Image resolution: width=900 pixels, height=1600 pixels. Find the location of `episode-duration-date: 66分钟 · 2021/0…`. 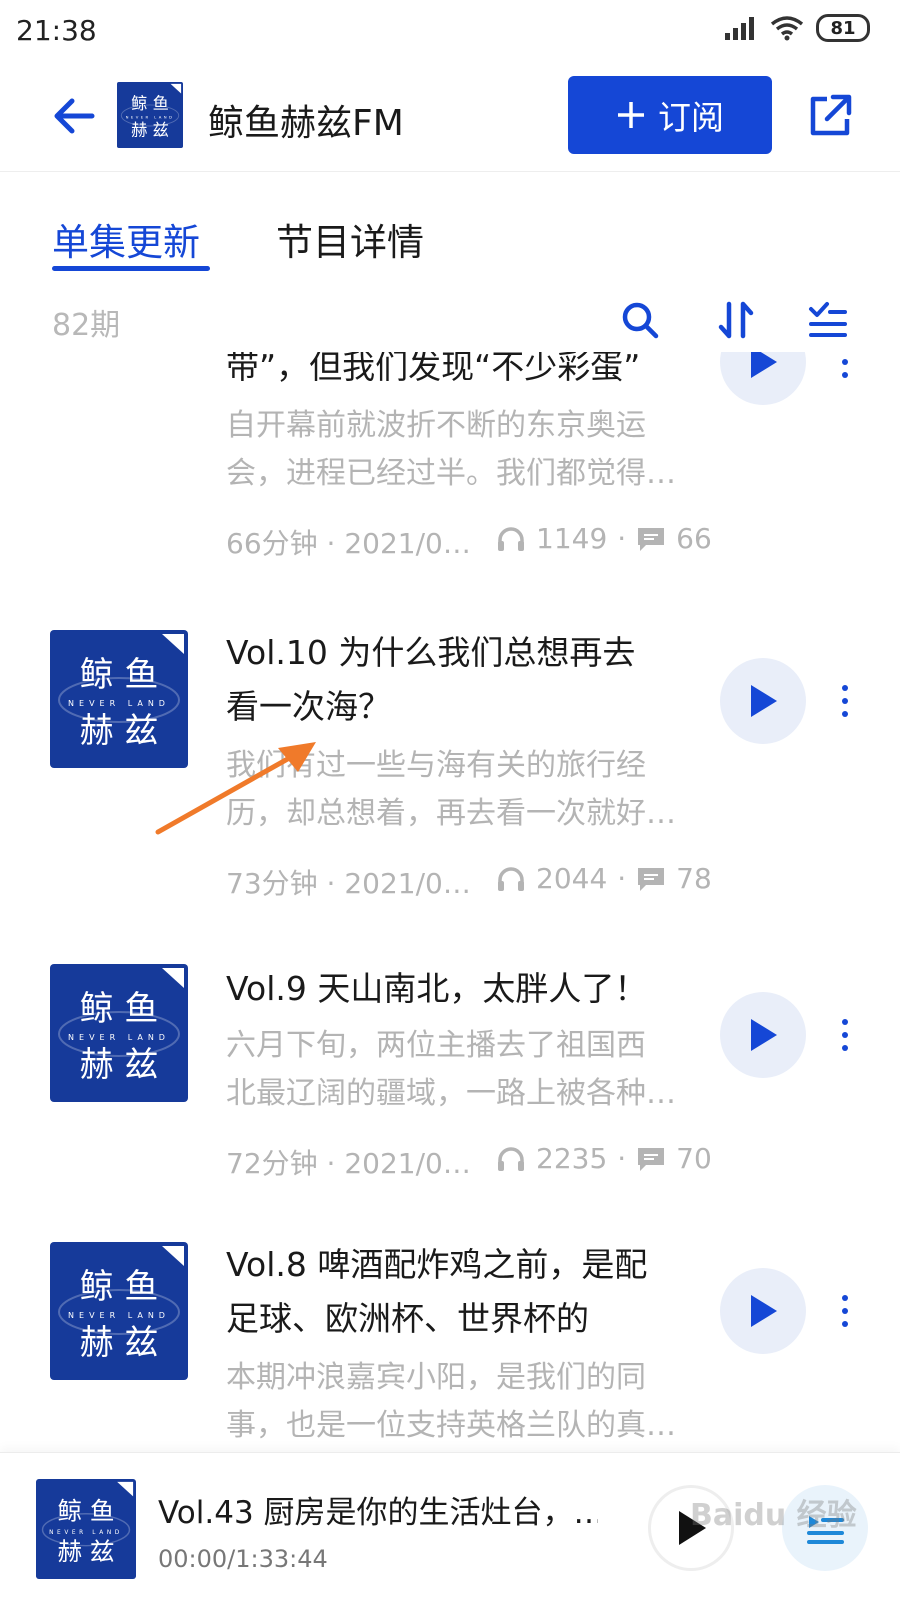

episode-duration-date: 66分钟 · 2021/0… is located at coordinates (348, 543).